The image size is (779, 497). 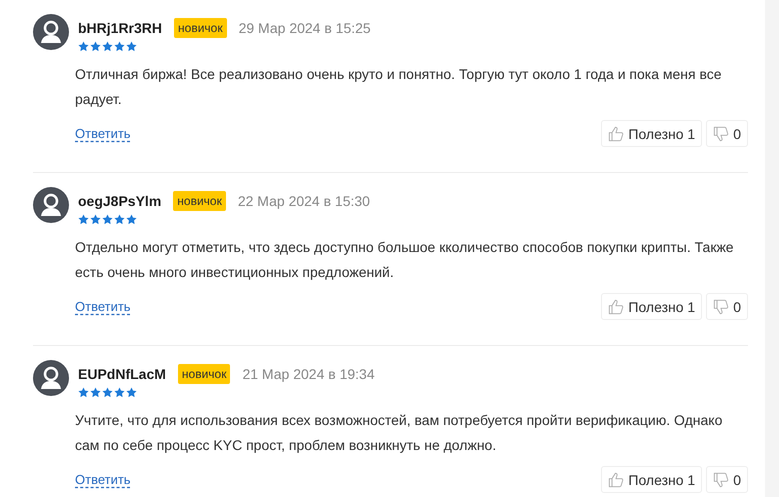 What do you see at coordinates (399, 87) in the screenshot?
I see `review-text: Отличная биржа! Все реализовано очень круто и понятно. Торгую тут около 1 года и пока меня все радует.` at bounding box center [399, 87].